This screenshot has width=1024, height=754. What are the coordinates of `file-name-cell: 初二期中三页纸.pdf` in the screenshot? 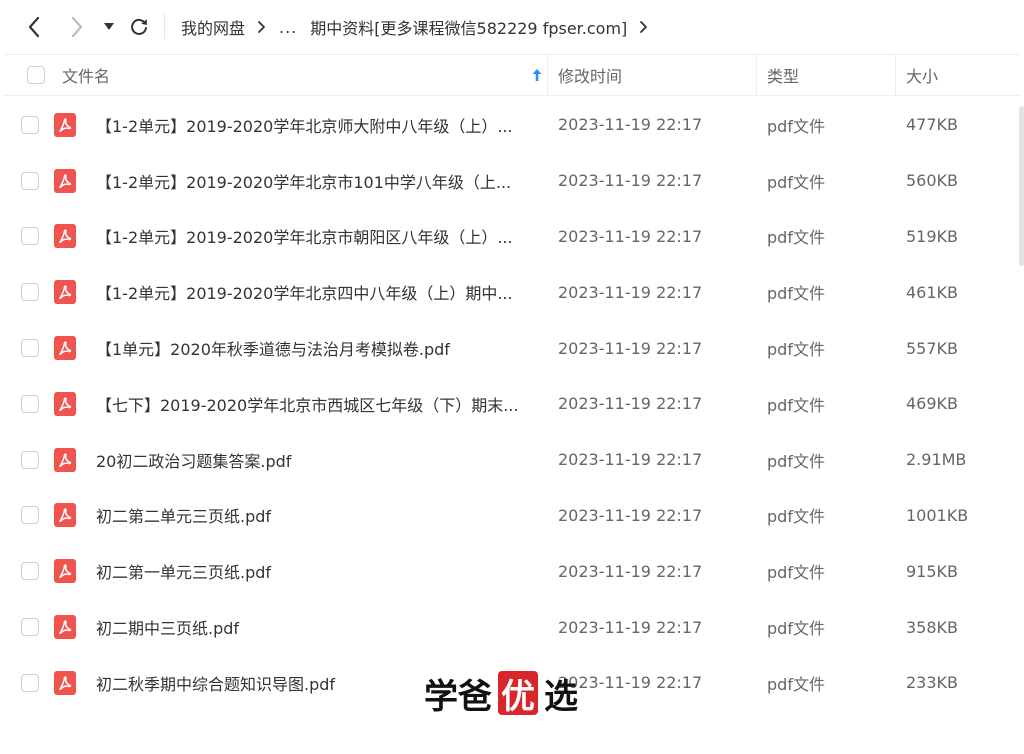 It's located at (316, 627).